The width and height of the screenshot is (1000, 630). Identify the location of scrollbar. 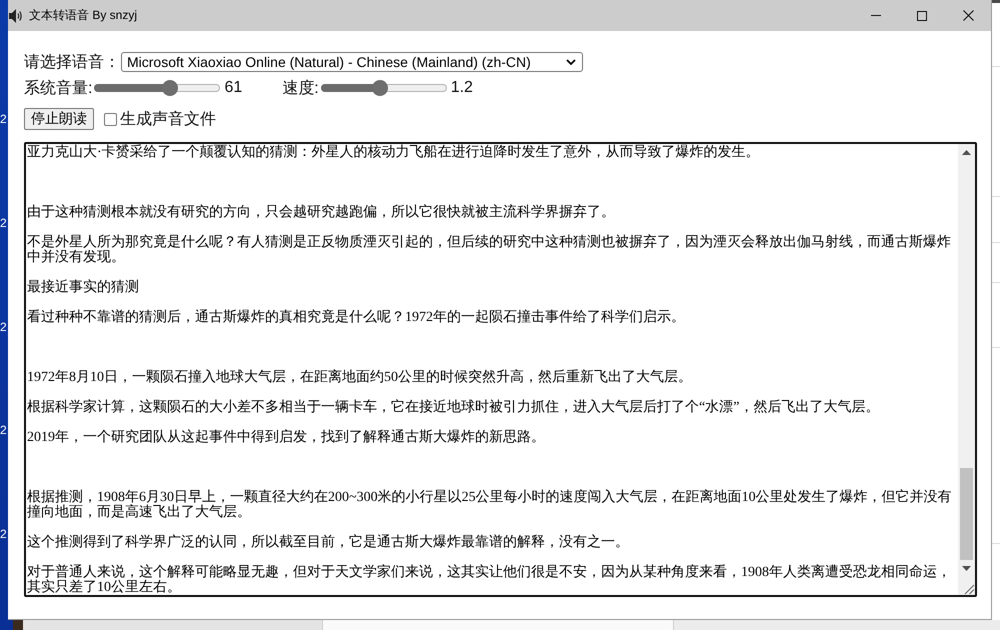
(966, 360).